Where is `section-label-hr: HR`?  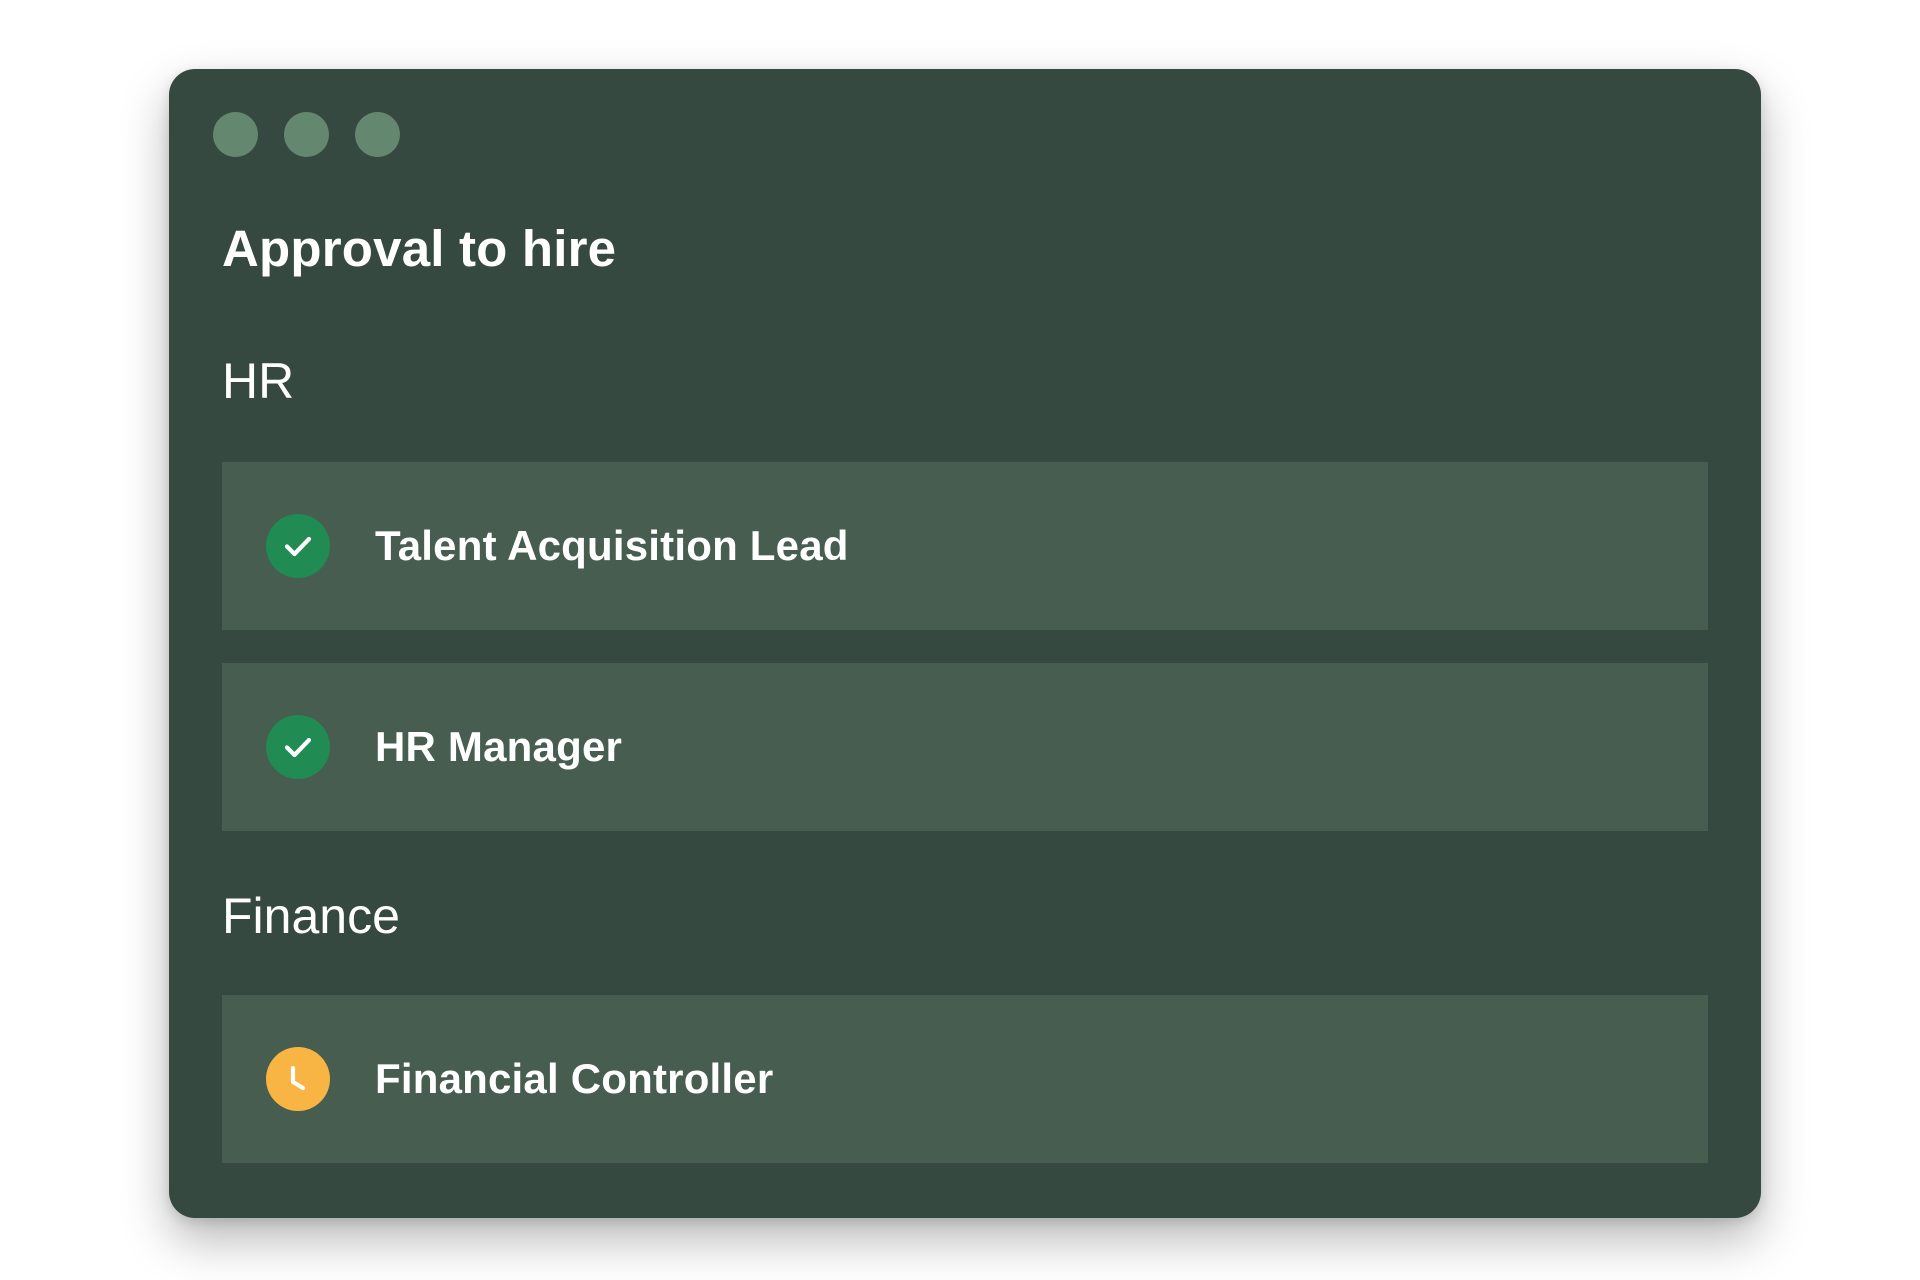 section-label-hr: HR is located at coordinates (258, 381).